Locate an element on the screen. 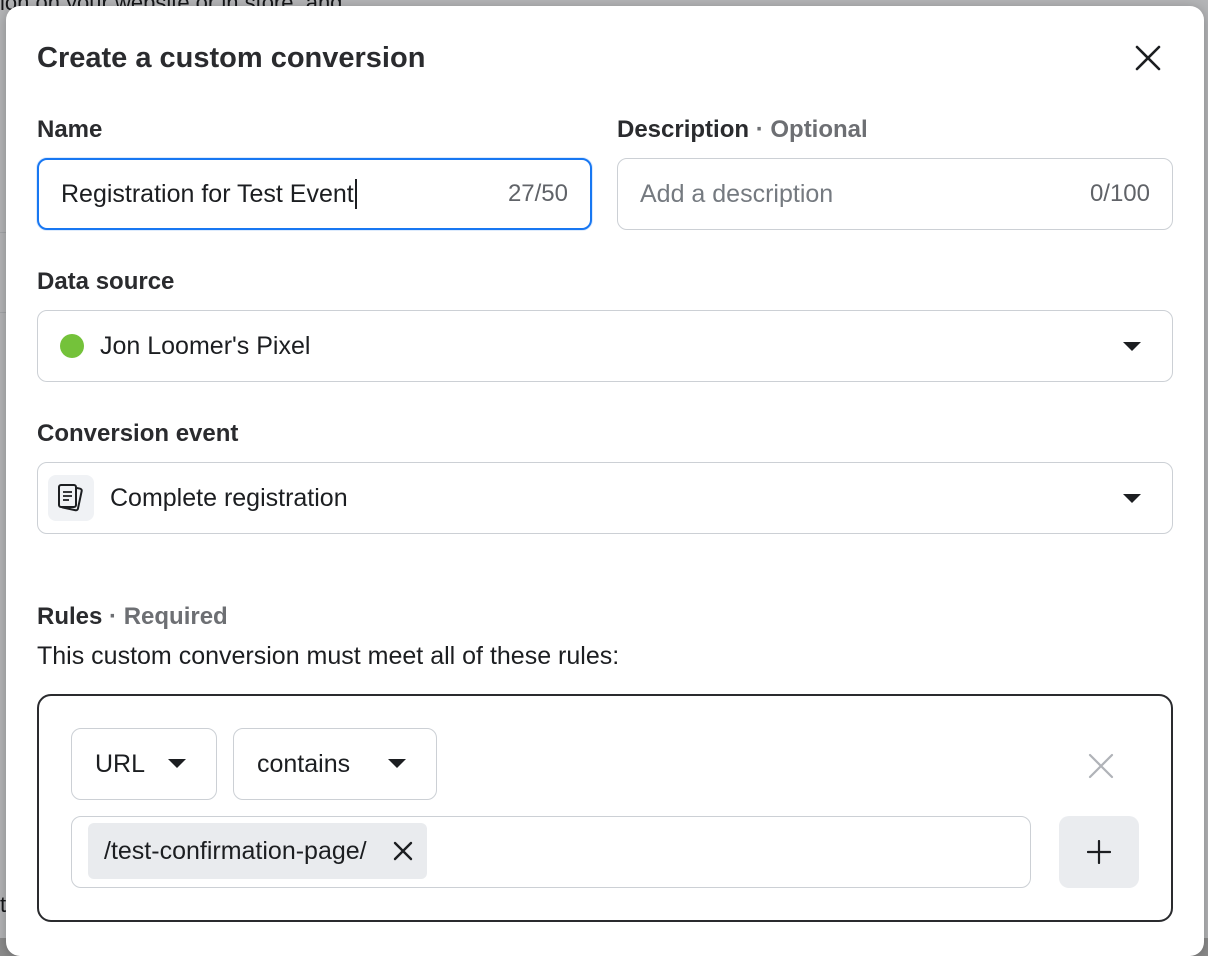  rule-value-token: /test-confirmation-page/ is located at coordinates (257, 851).